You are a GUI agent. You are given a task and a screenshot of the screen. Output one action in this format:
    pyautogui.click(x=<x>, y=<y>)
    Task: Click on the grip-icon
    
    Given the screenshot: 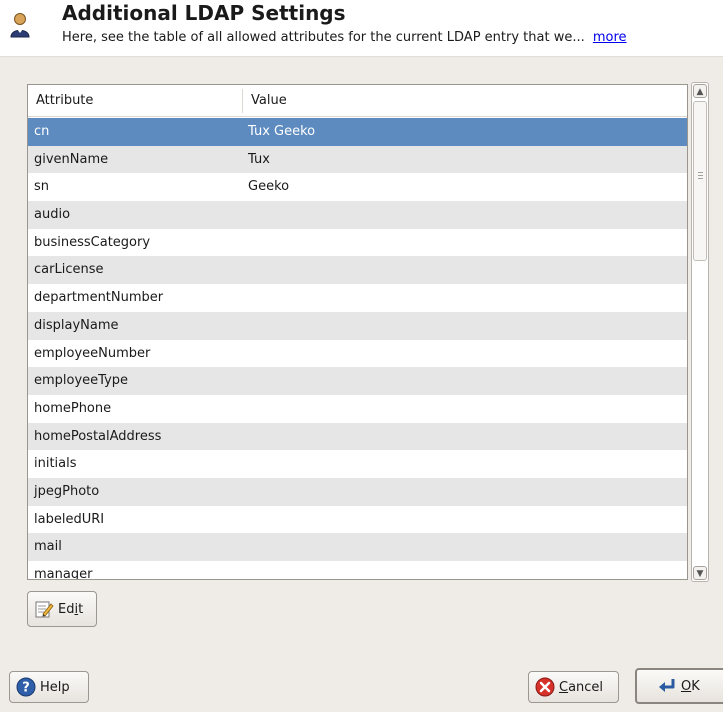 What is the action you would take?
    pyautogui.click(x=700, y=172)
    